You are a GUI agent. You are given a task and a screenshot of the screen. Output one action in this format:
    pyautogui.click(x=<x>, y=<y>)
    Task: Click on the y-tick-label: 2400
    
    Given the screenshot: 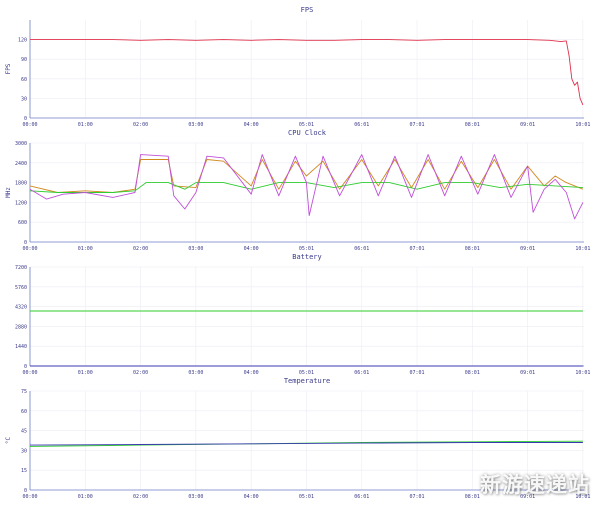 What is the action you would take?
    pyautogui.click(x=21, y=164)
    